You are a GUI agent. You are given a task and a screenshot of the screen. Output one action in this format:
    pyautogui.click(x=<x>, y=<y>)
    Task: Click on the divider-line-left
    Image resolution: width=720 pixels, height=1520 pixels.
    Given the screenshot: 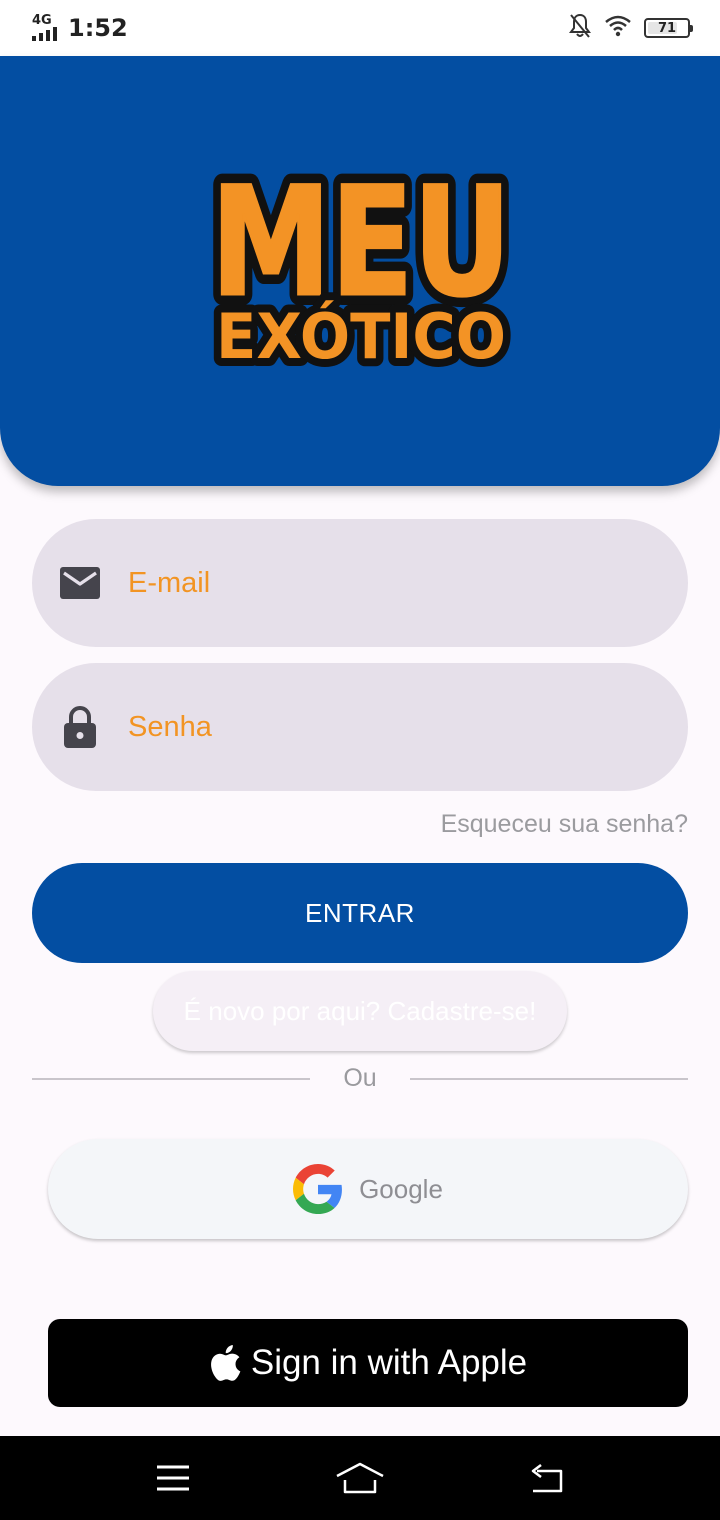 What is the action you would take?
    pyautogui.click(x=171, y=1079)
    